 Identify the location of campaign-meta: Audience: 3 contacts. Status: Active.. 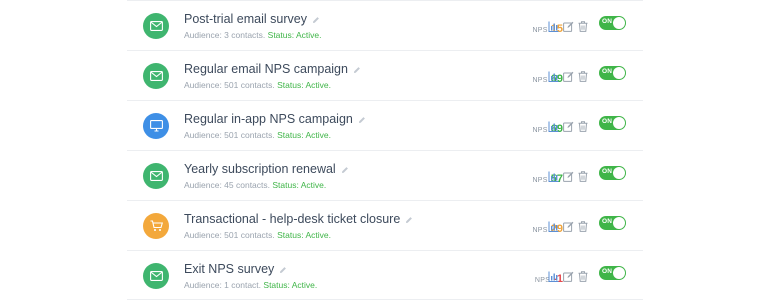
(253, 35).